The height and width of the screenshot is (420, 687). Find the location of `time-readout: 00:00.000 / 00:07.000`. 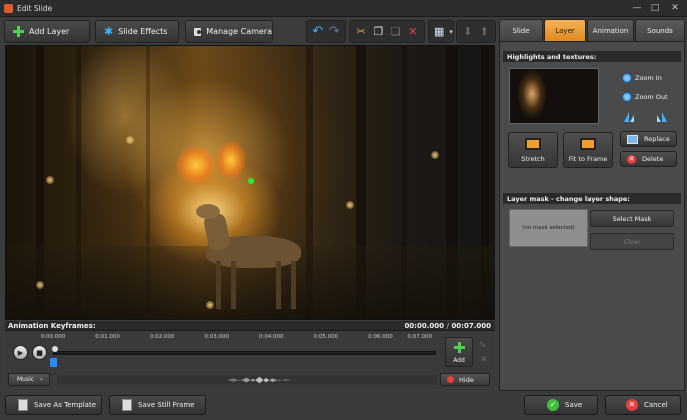

time-readout: 00:00.000 / 00:07.000 is located at coordinates (447, 326).